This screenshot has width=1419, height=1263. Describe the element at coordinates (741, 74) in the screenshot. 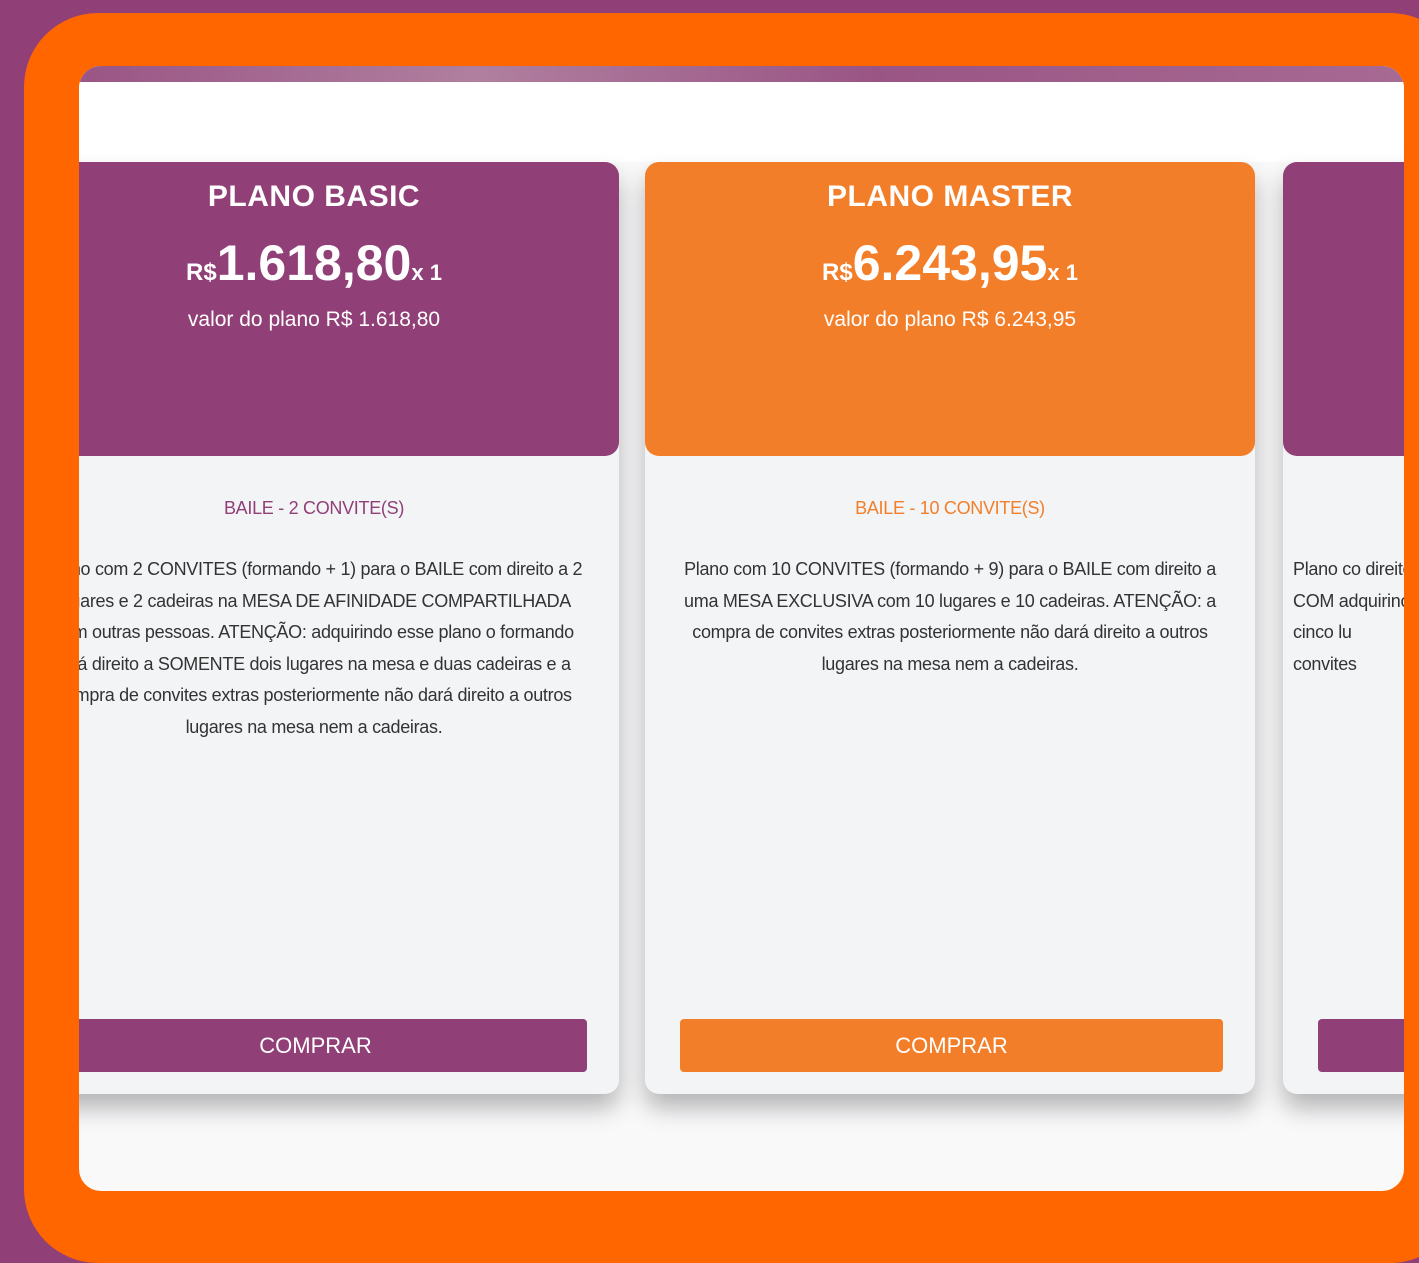

I see `panel-top-bar` at that location.